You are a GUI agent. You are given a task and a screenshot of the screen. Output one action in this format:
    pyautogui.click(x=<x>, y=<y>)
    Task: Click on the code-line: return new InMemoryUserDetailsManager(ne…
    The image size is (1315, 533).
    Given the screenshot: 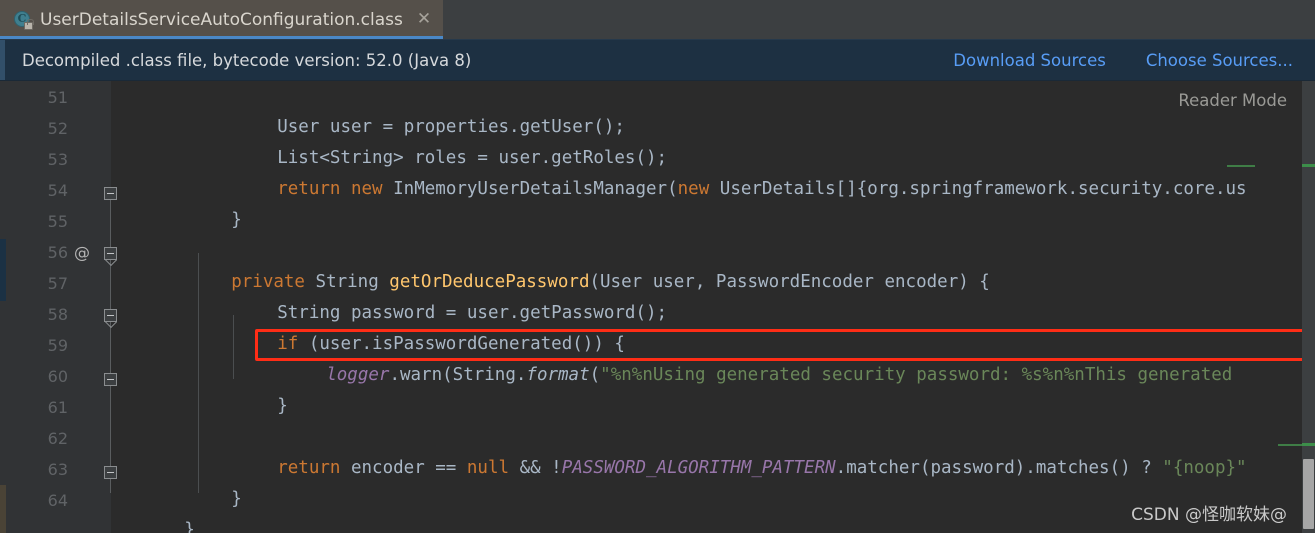 What is the action you would take?
    pyautogui.click(x=730, y=189)
    